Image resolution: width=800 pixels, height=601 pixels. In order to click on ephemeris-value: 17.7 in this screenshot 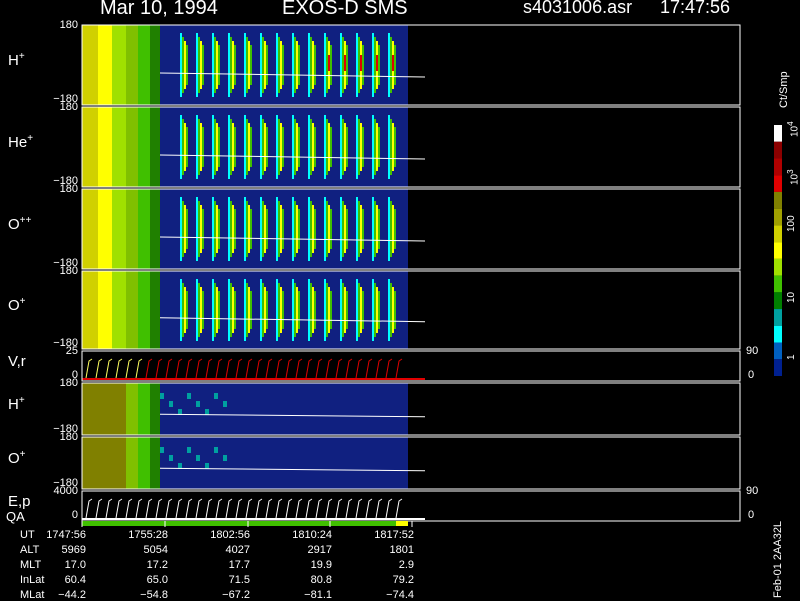, I will do `click(239, 565)`.